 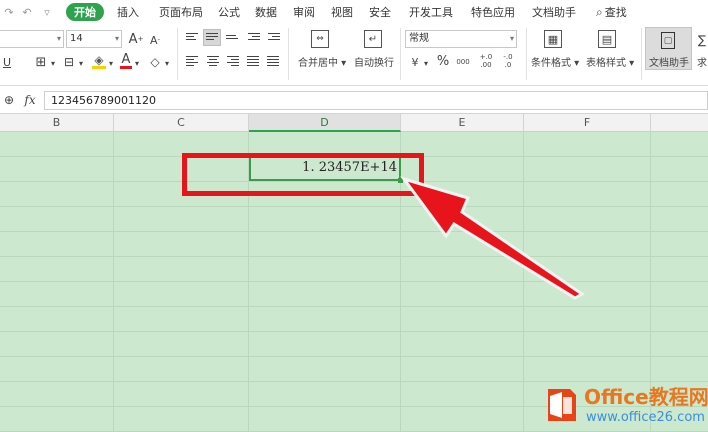 I want to click on align-top-icon, so click(x=192, y=38).